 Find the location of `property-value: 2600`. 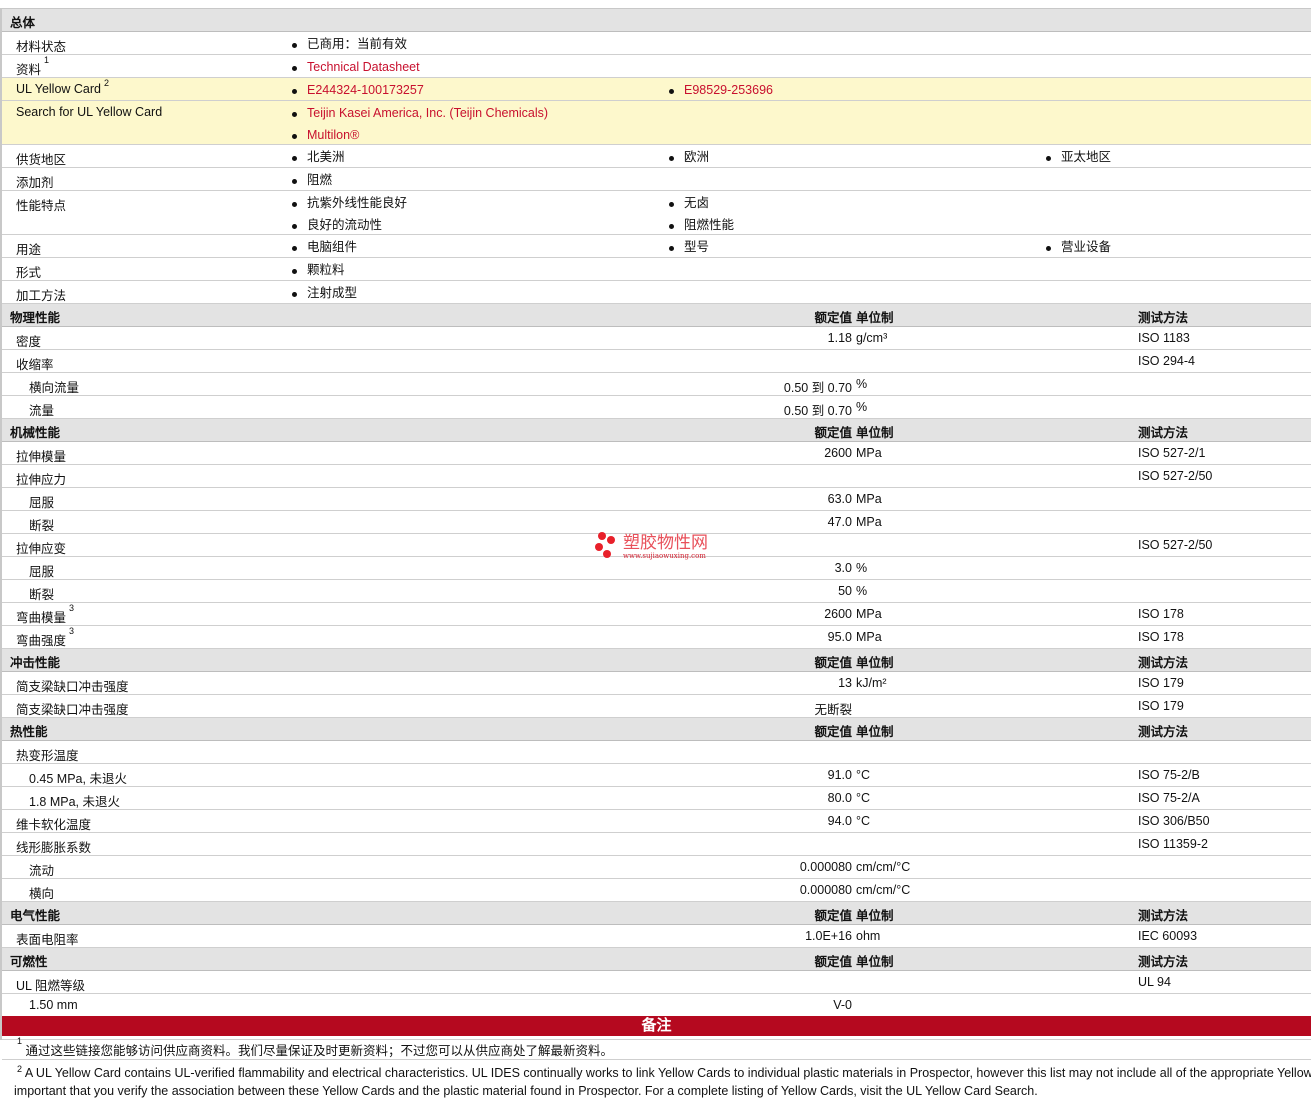

property-value: 2600 is located at coordinates (838, 453).